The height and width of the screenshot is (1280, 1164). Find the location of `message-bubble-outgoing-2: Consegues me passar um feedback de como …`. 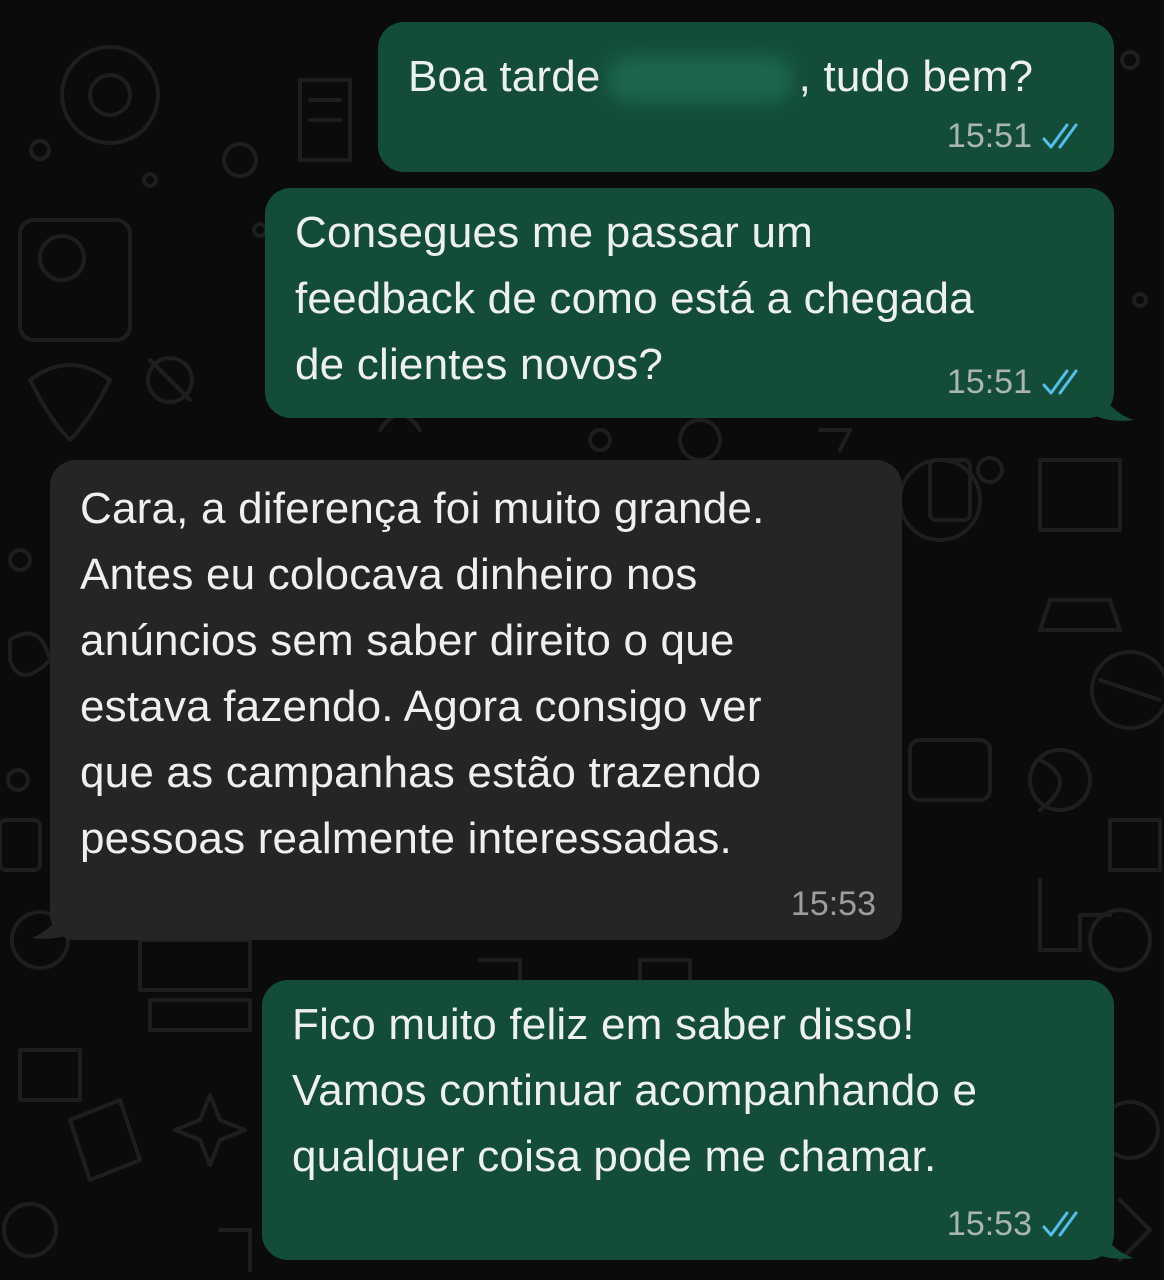

message-bubble-outgoing-2: Consegues me passar um feedback de como … is located at coordinates (689, 303).